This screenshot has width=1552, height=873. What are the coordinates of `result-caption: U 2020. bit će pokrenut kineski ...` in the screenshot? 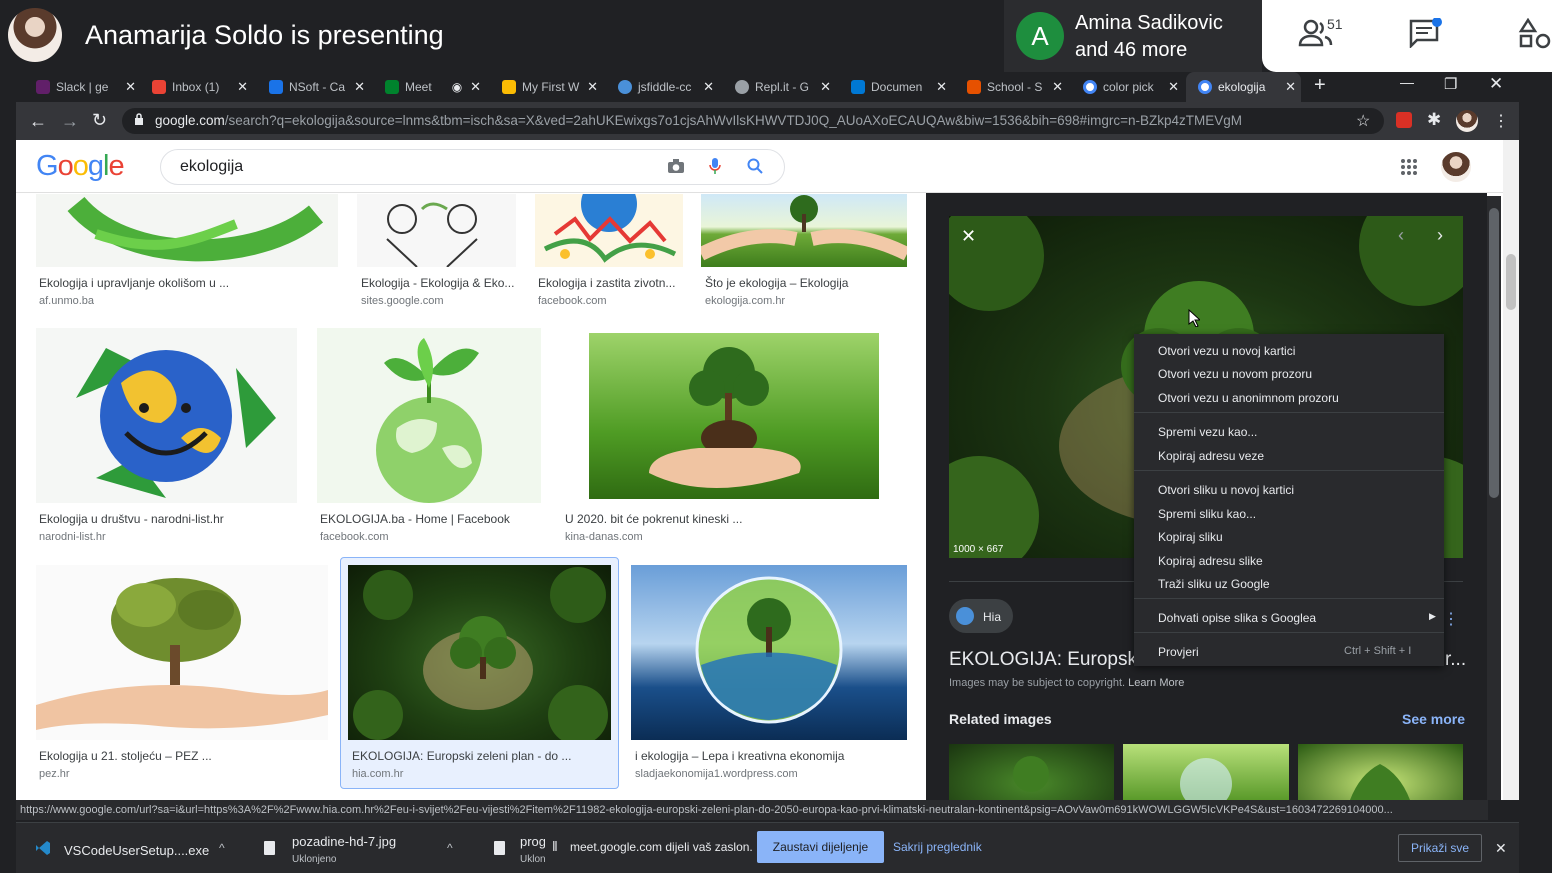 It's located at (653, 519).